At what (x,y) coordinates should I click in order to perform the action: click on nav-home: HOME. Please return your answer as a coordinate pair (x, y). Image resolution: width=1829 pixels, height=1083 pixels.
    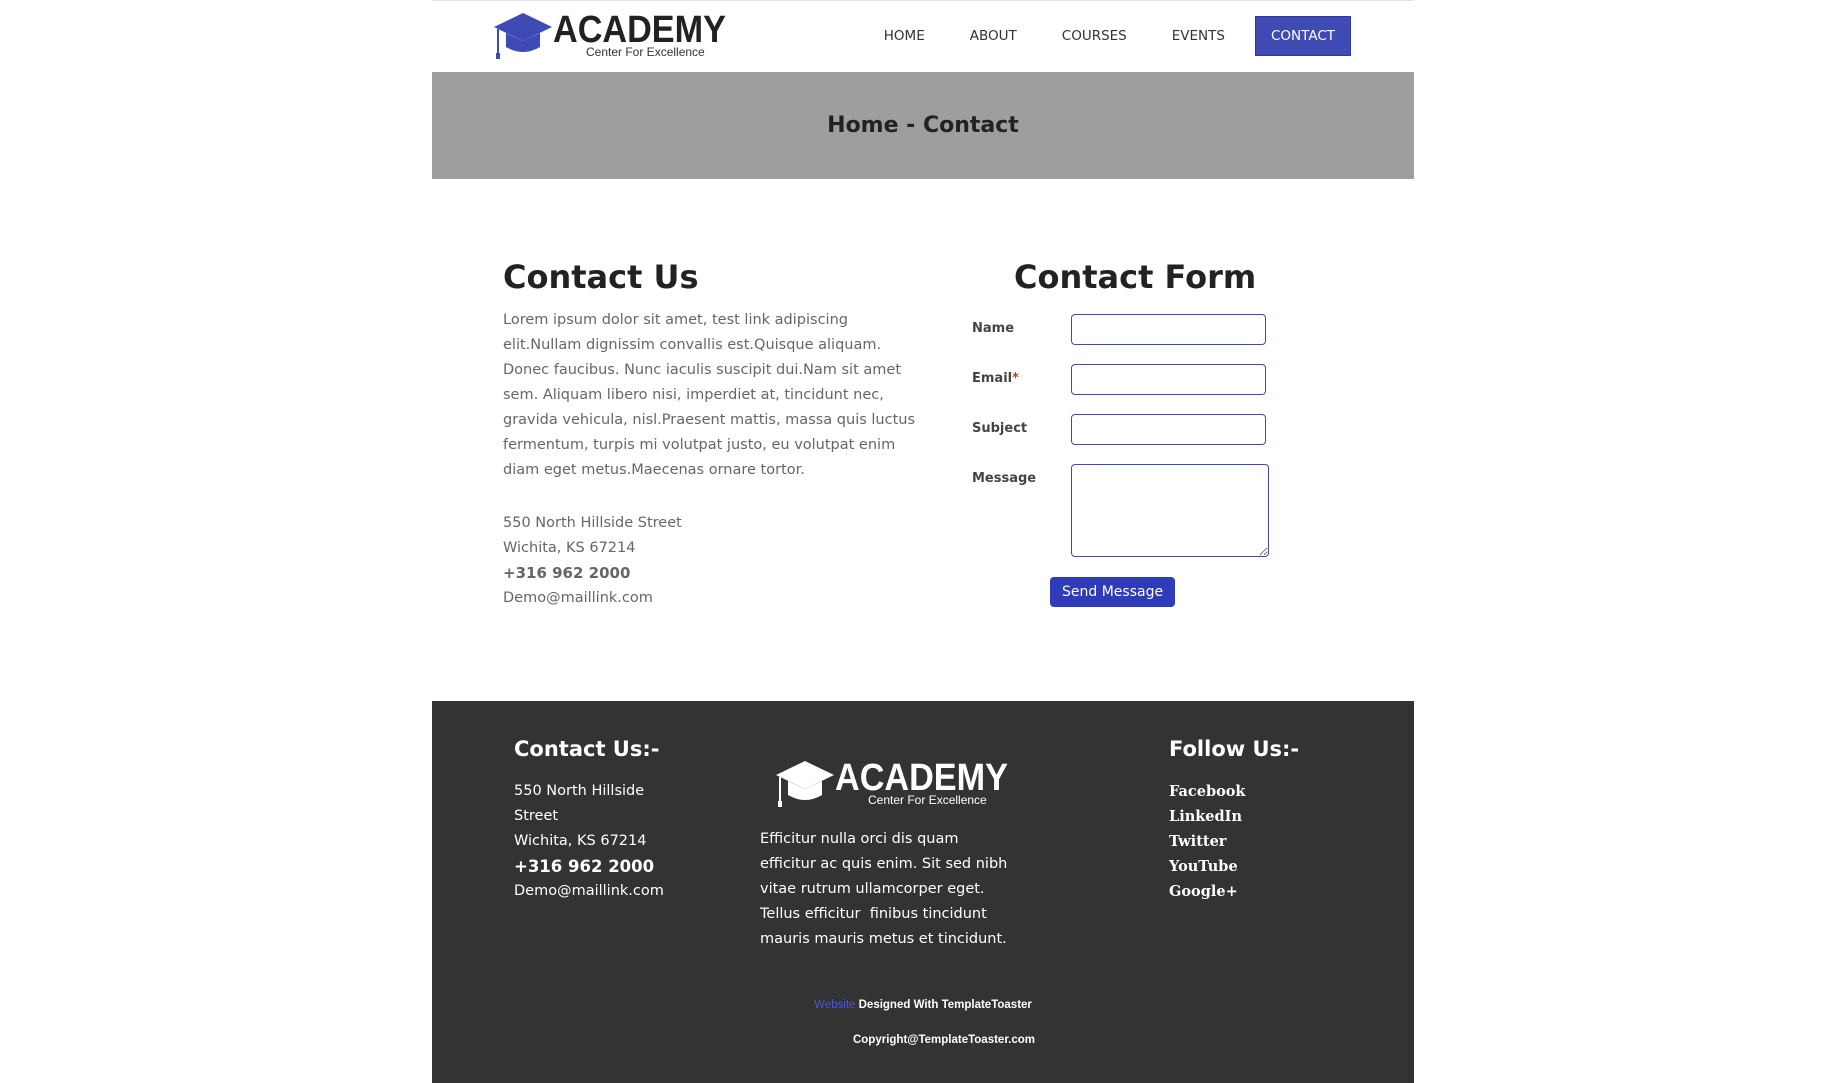
    Looking at the image, I should click on (904, 36).